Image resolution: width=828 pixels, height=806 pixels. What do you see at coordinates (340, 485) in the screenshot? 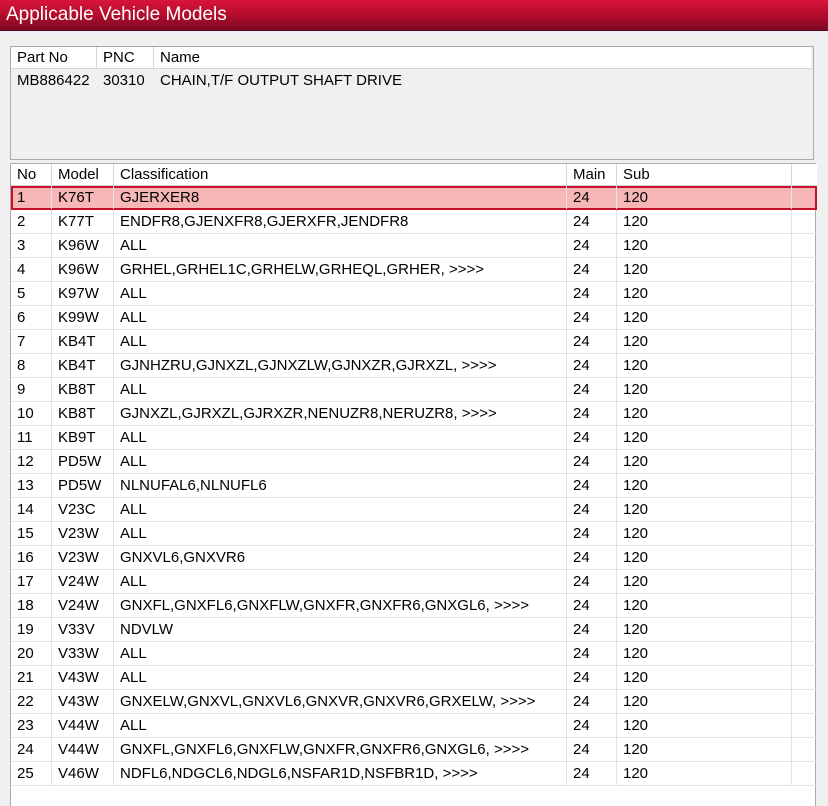
I see `row-classification: NLNUFAL6,NLNUFL6` at bounding box center [340, 485].